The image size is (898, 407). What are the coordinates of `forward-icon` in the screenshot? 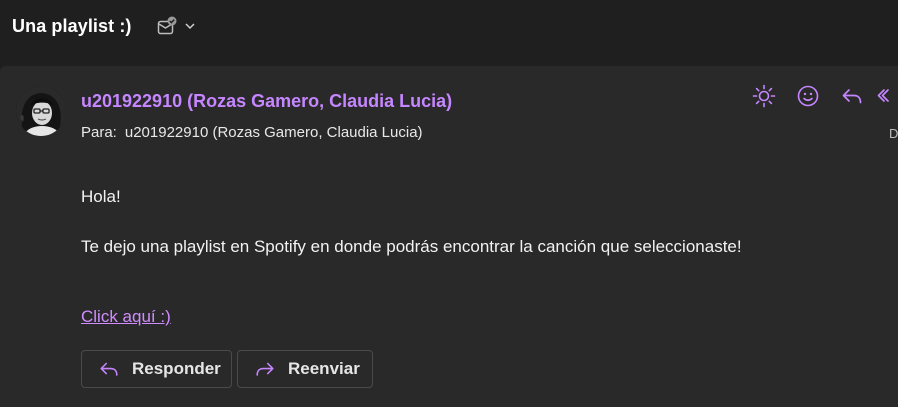 It's located at (265, 369).